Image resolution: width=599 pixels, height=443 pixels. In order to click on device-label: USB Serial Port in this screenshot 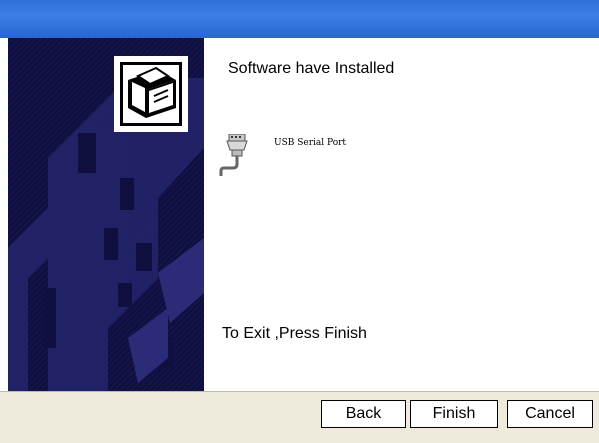, I will do `click(310, 143)`.